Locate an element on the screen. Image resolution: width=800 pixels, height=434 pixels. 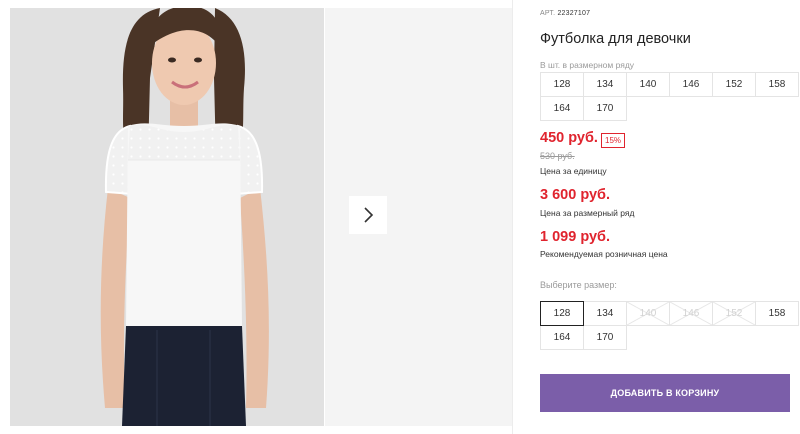
unit-price-note: Цена за единицу is located at coordinates (573, 171).